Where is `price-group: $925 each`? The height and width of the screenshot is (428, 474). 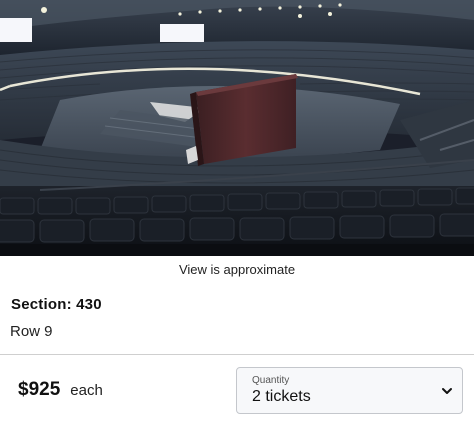 price-group: $925 each is located at coordinates (60, 390).